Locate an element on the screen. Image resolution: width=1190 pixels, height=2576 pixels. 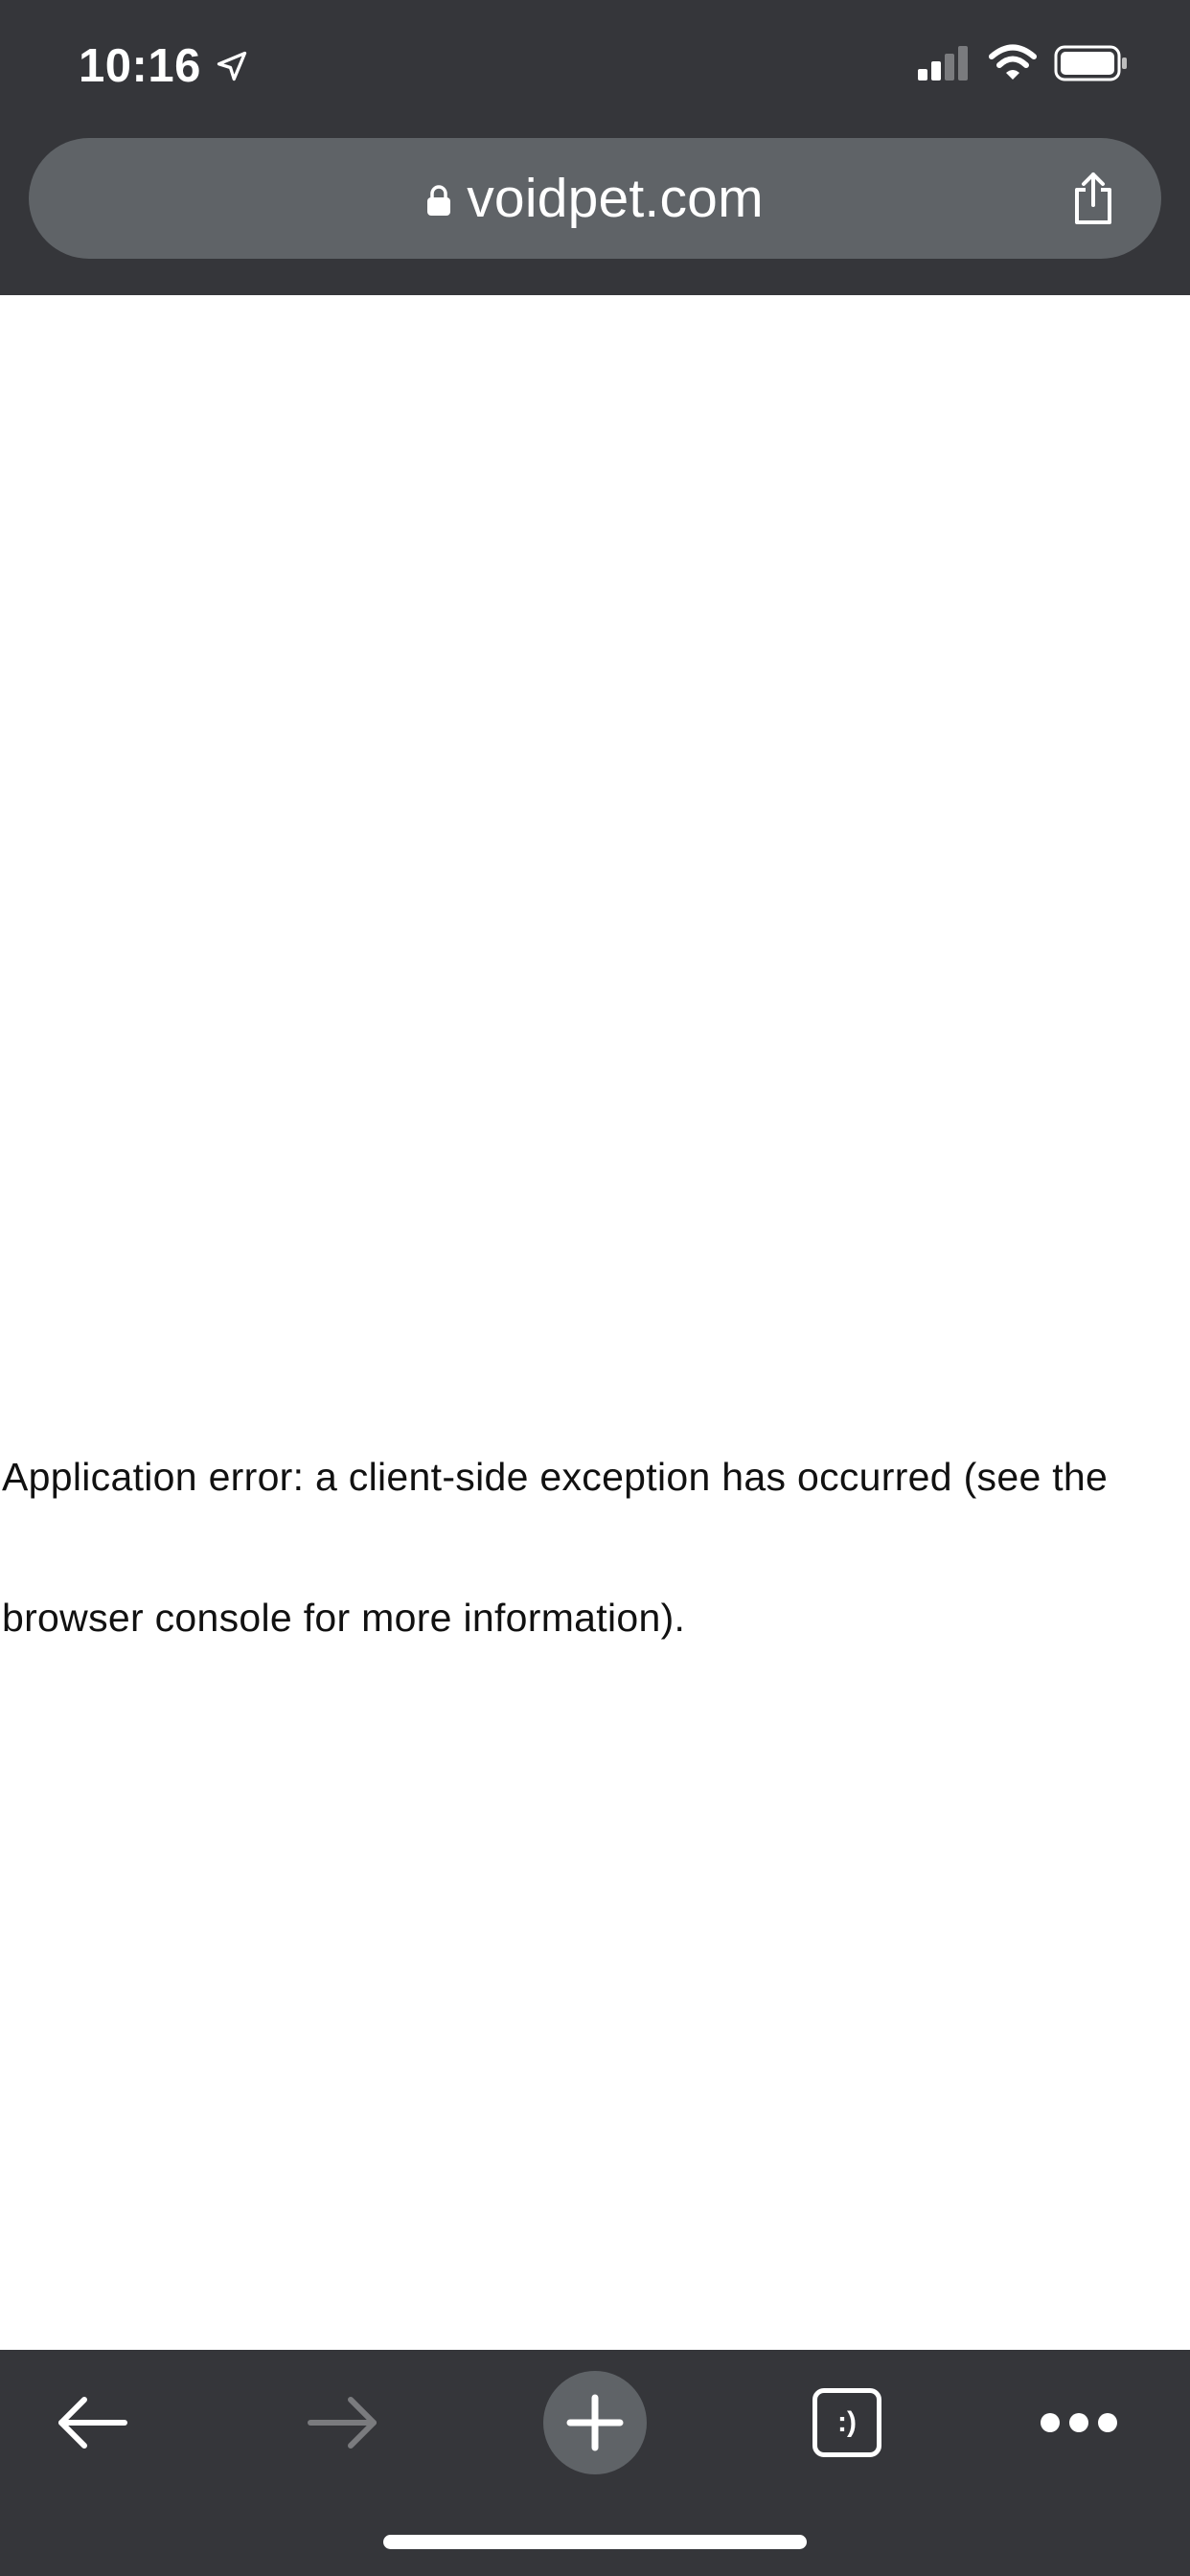
share-button is located at coordinates (1094, 198).